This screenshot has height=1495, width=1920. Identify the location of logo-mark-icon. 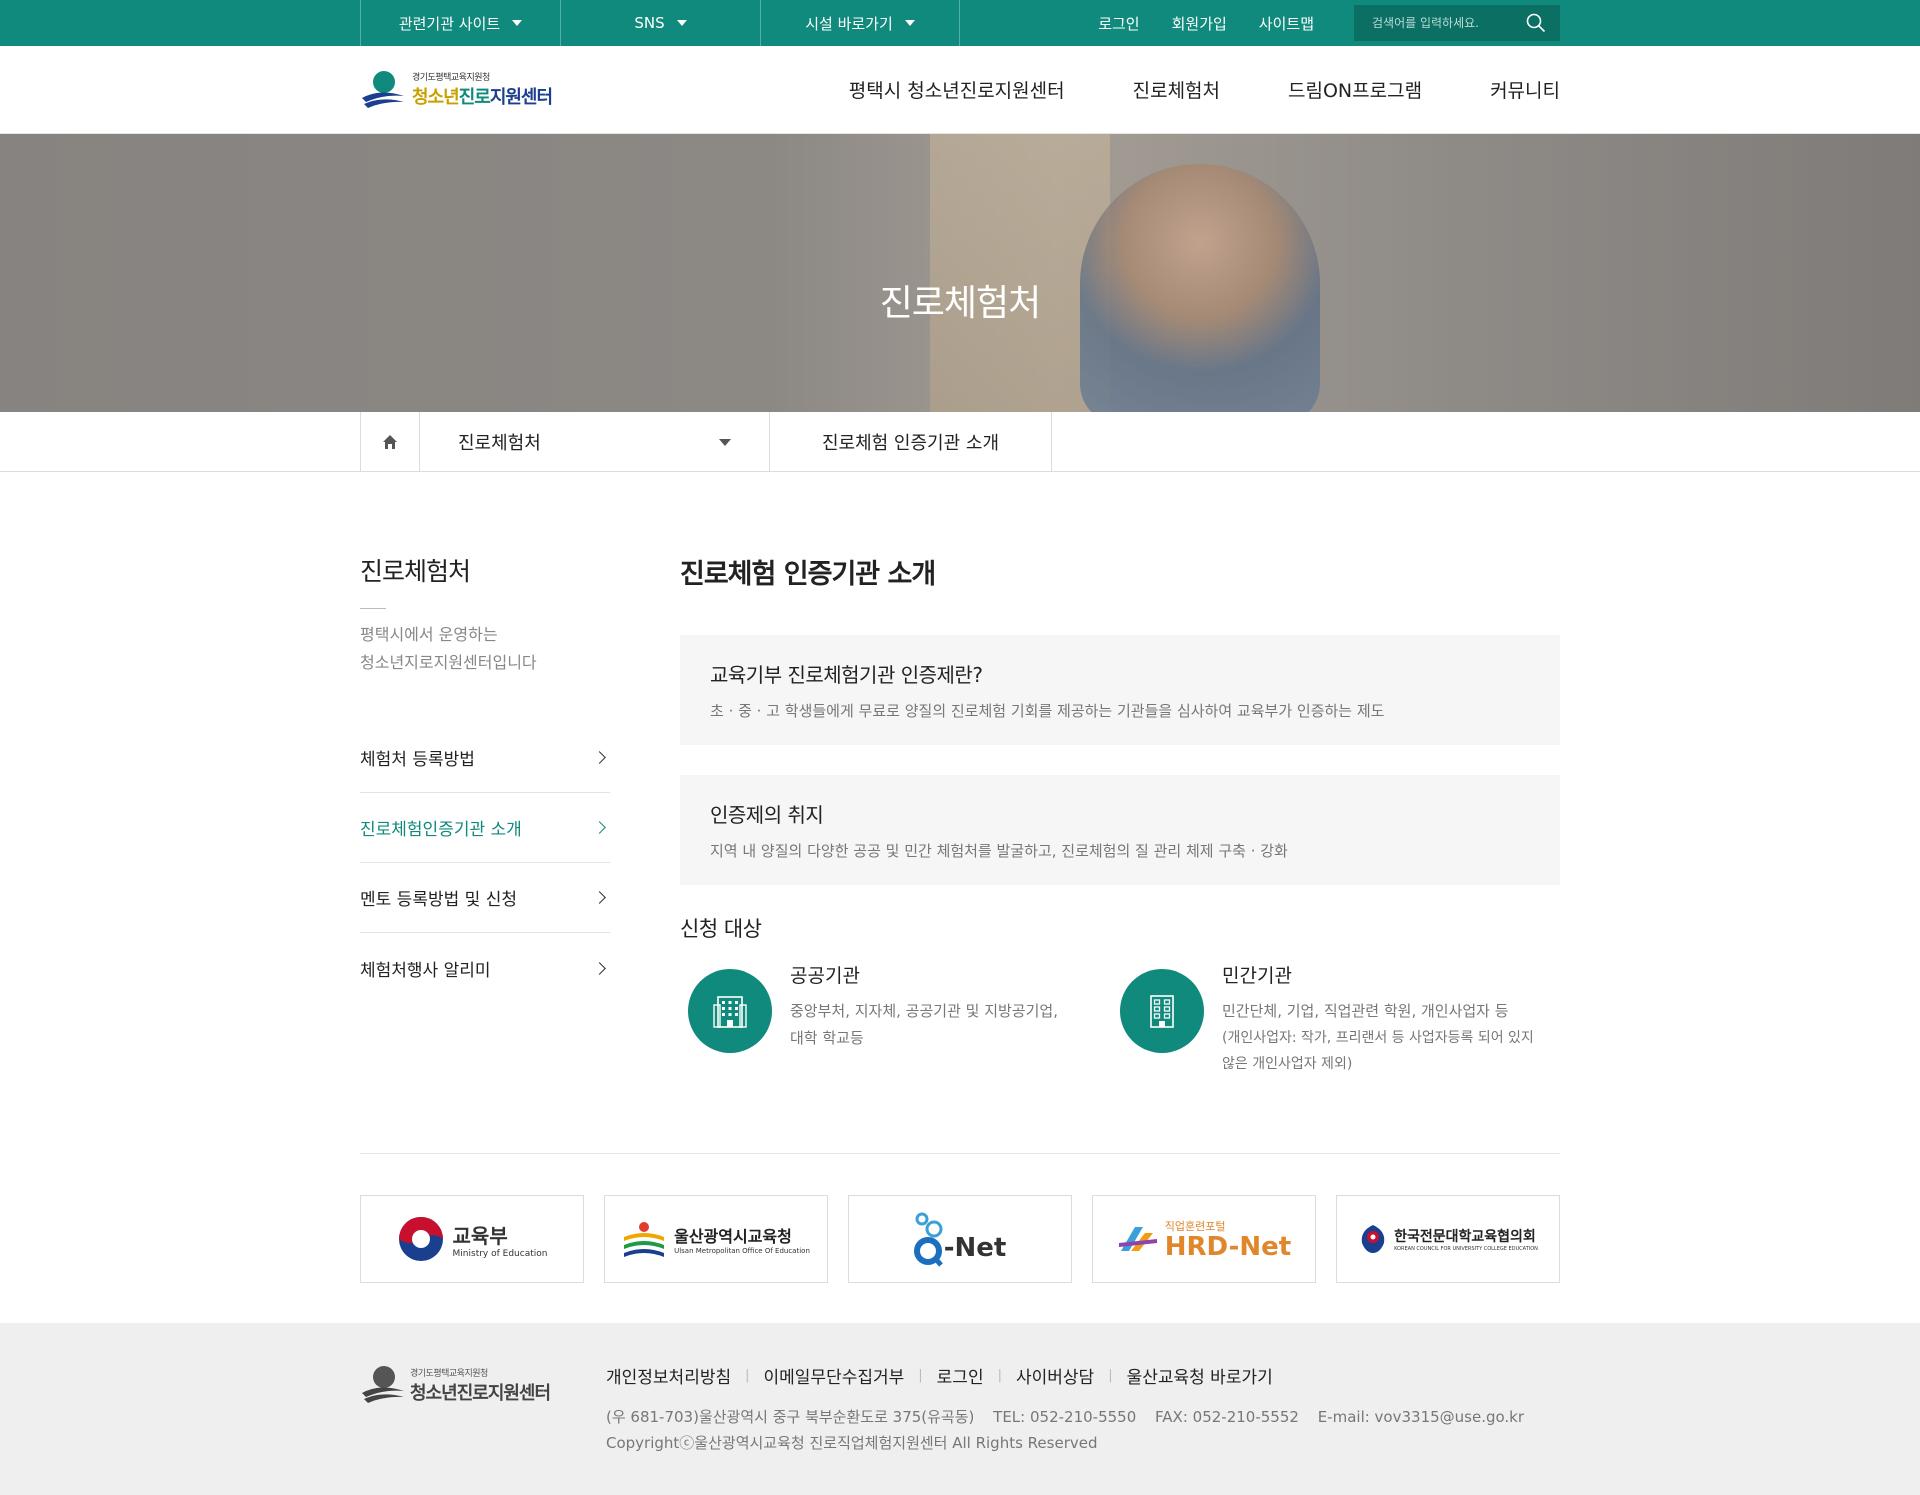
(383, 89).